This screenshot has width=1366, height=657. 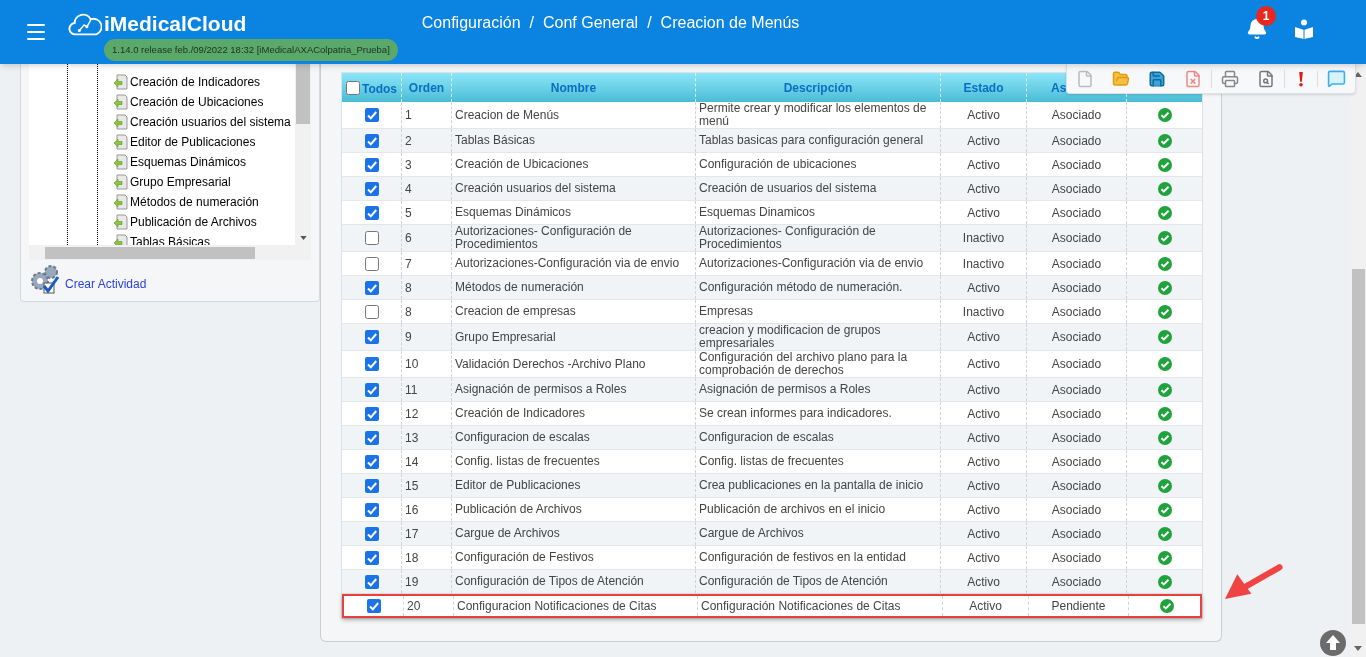 I want to click on breadcrumb-item: Conf General, so click(x=591, y=23).